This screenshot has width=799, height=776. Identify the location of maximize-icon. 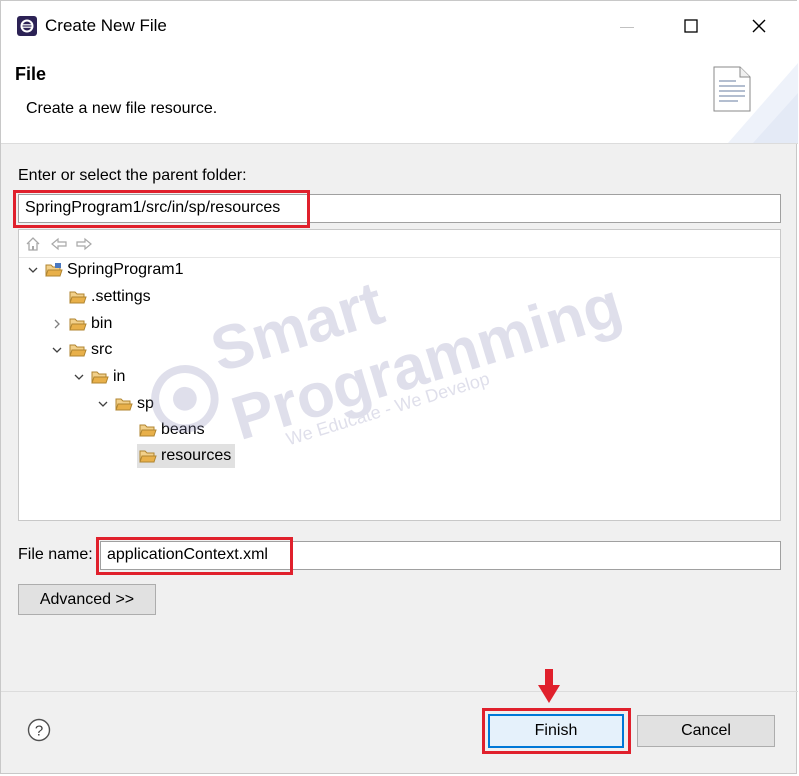
(691, 26).